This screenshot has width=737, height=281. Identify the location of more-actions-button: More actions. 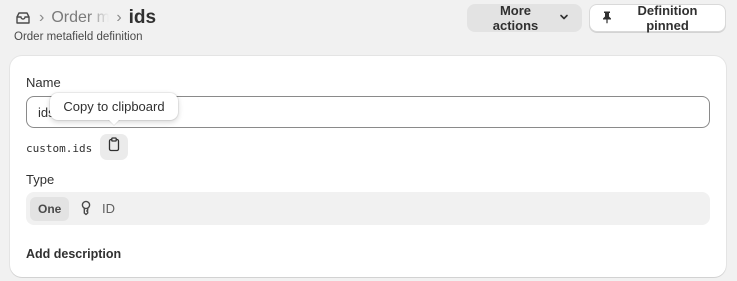
(524, 18).